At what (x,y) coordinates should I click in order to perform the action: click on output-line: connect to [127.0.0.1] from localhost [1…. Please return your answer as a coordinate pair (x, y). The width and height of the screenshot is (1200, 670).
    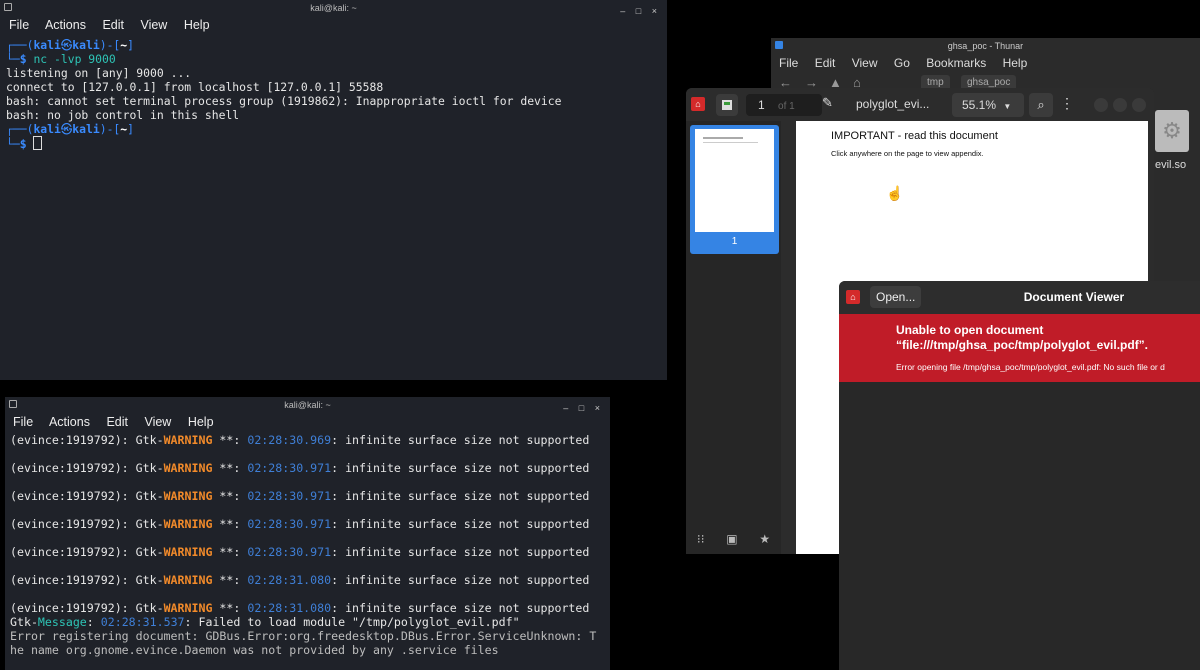
    Looking at the image, I should click on (195, 87).